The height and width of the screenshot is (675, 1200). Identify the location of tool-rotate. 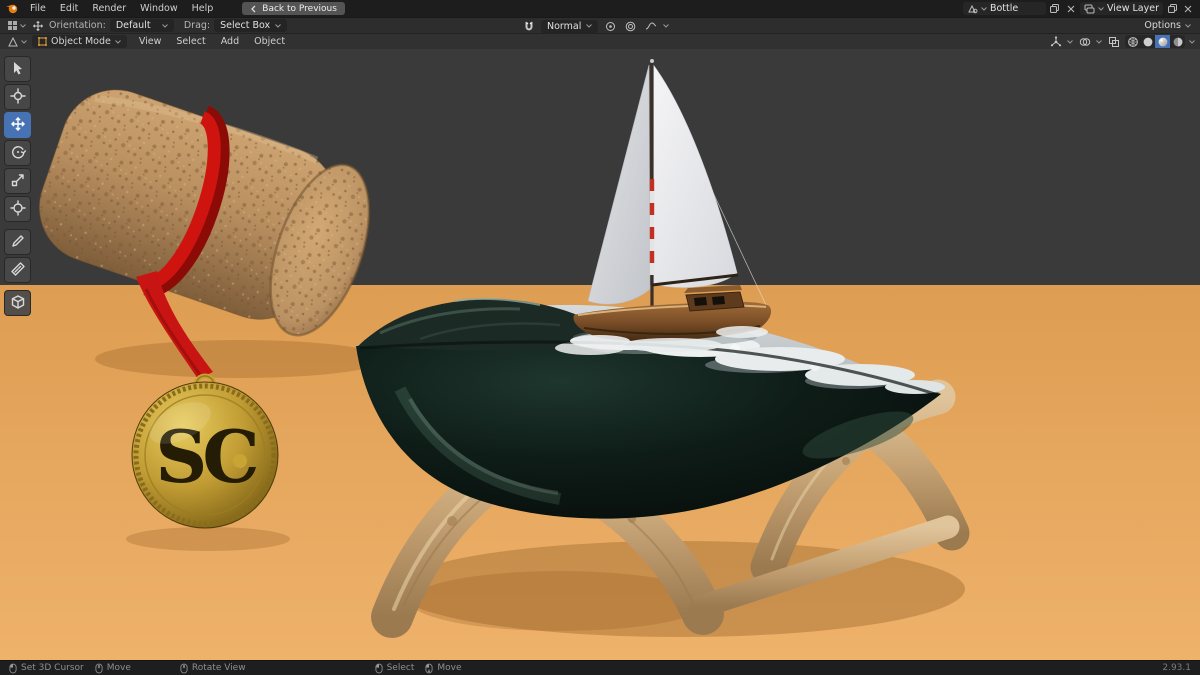
(17, 153).